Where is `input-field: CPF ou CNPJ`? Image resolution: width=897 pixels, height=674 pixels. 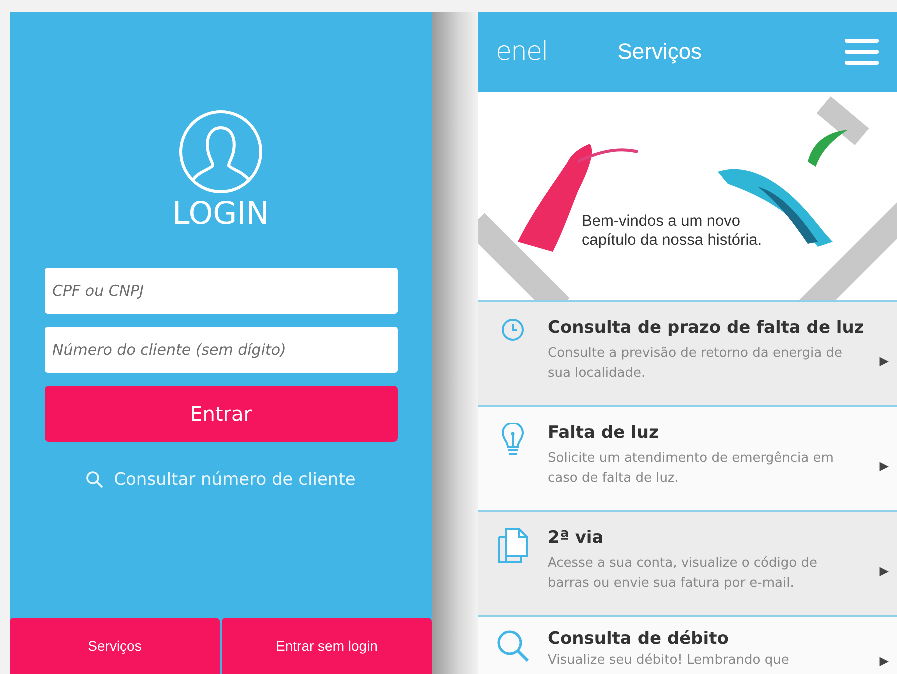
input-field: CPF ou CNPJ is located at coordinates (221, 291).